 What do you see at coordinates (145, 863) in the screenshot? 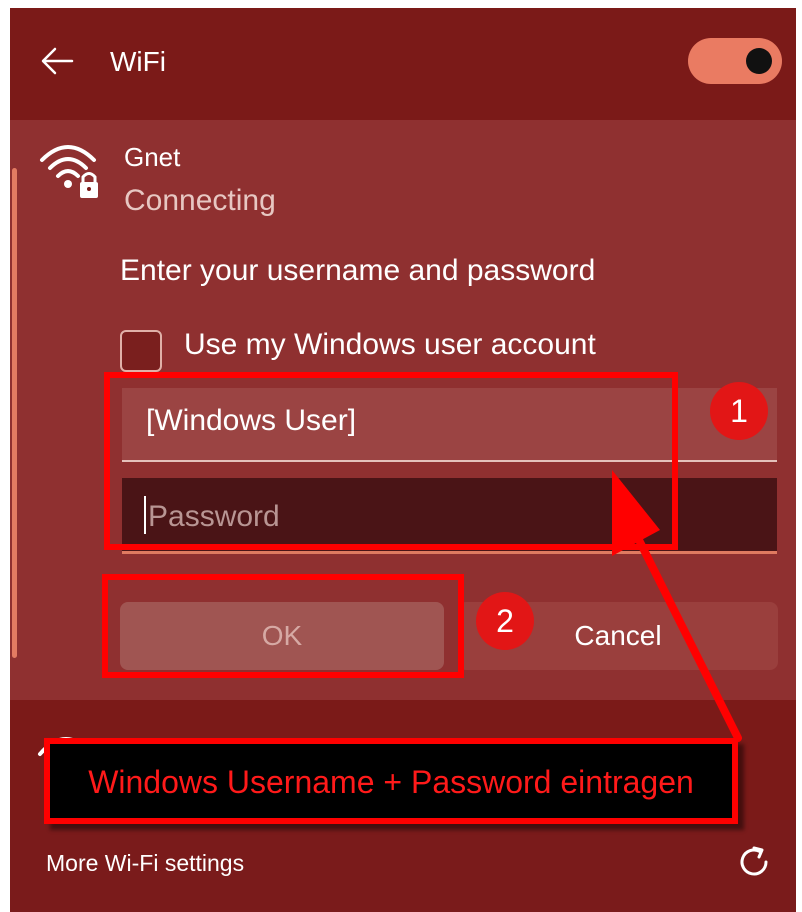
I see `more-wifi-settings-link: More Wi-Fi settings` at bounding box center [145, 863].